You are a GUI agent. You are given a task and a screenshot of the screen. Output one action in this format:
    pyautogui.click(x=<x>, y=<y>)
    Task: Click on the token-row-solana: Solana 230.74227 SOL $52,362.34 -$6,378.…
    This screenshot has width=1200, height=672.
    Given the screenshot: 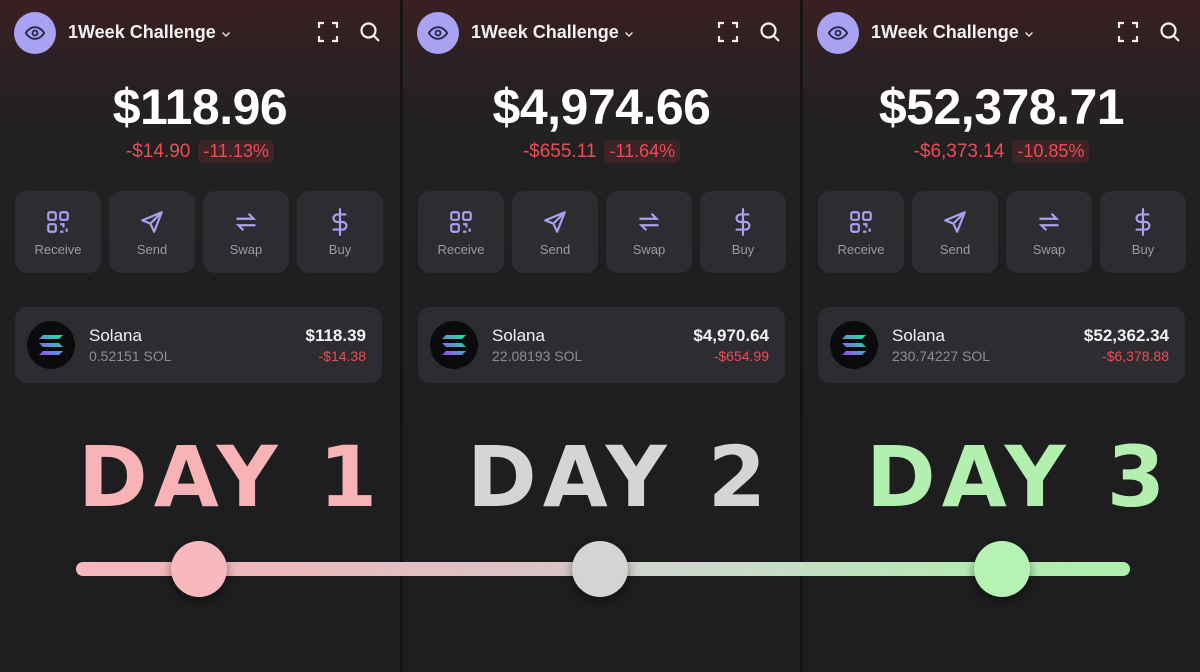 What is the action you would take?
    pyautogui.click(x=1001, y=345)
    